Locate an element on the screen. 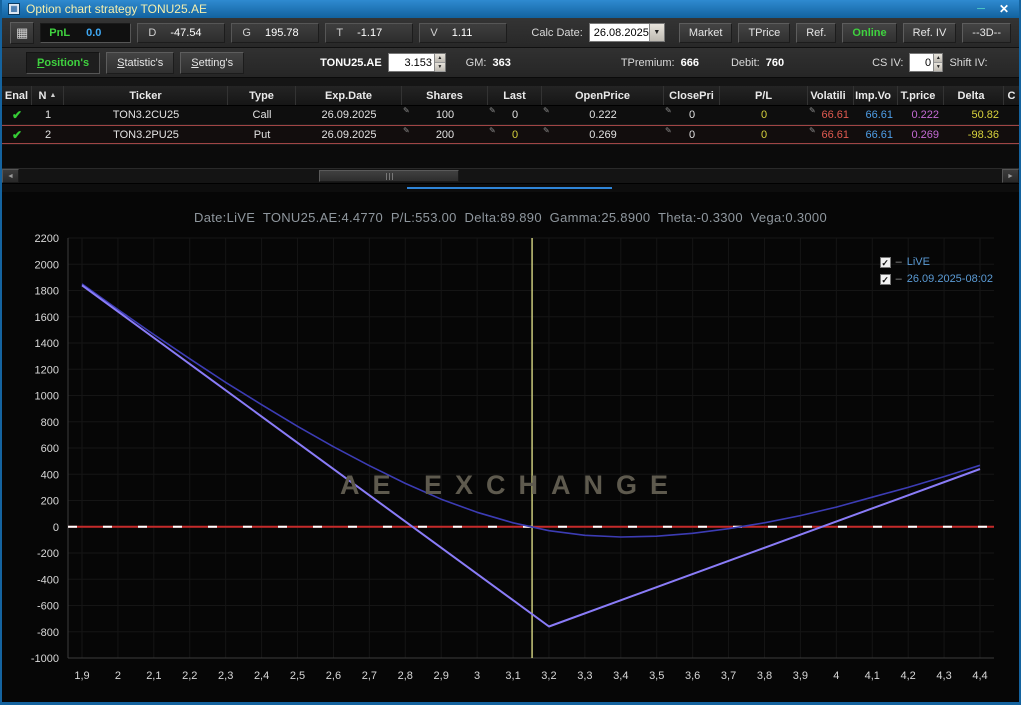 Image resolution: width=1021 pixels, height=705 pixels. scroll-right-button: ► is located at coordinates (1010, 176).